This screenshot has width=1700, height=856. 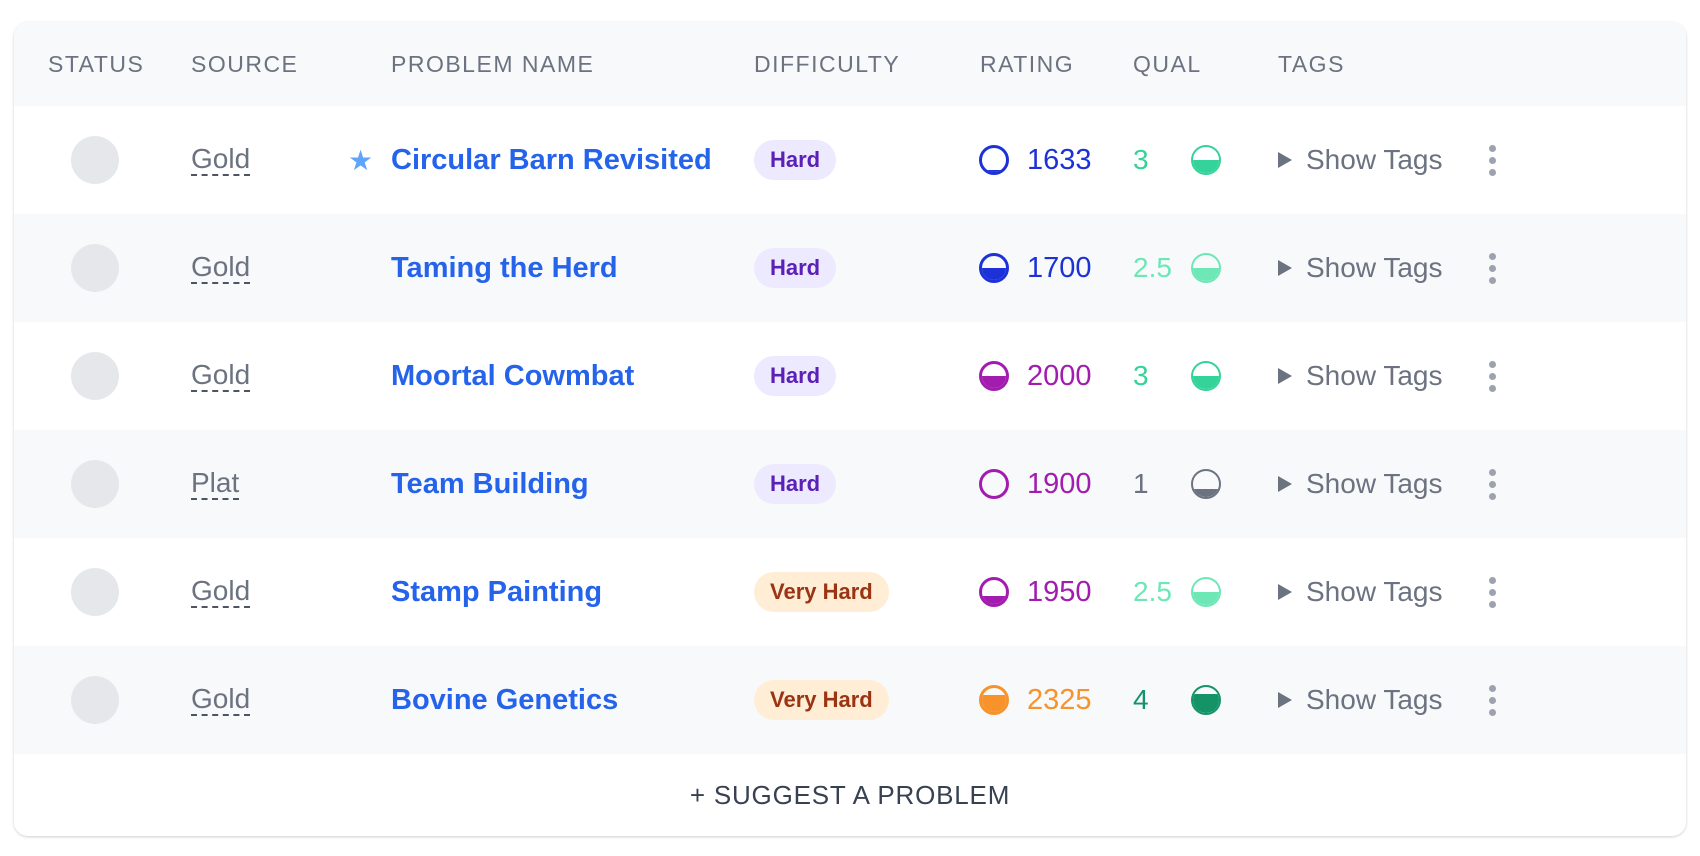 I want to click on problem-name-cell: Moortal Cowmbat, so click(x=512, y=376).